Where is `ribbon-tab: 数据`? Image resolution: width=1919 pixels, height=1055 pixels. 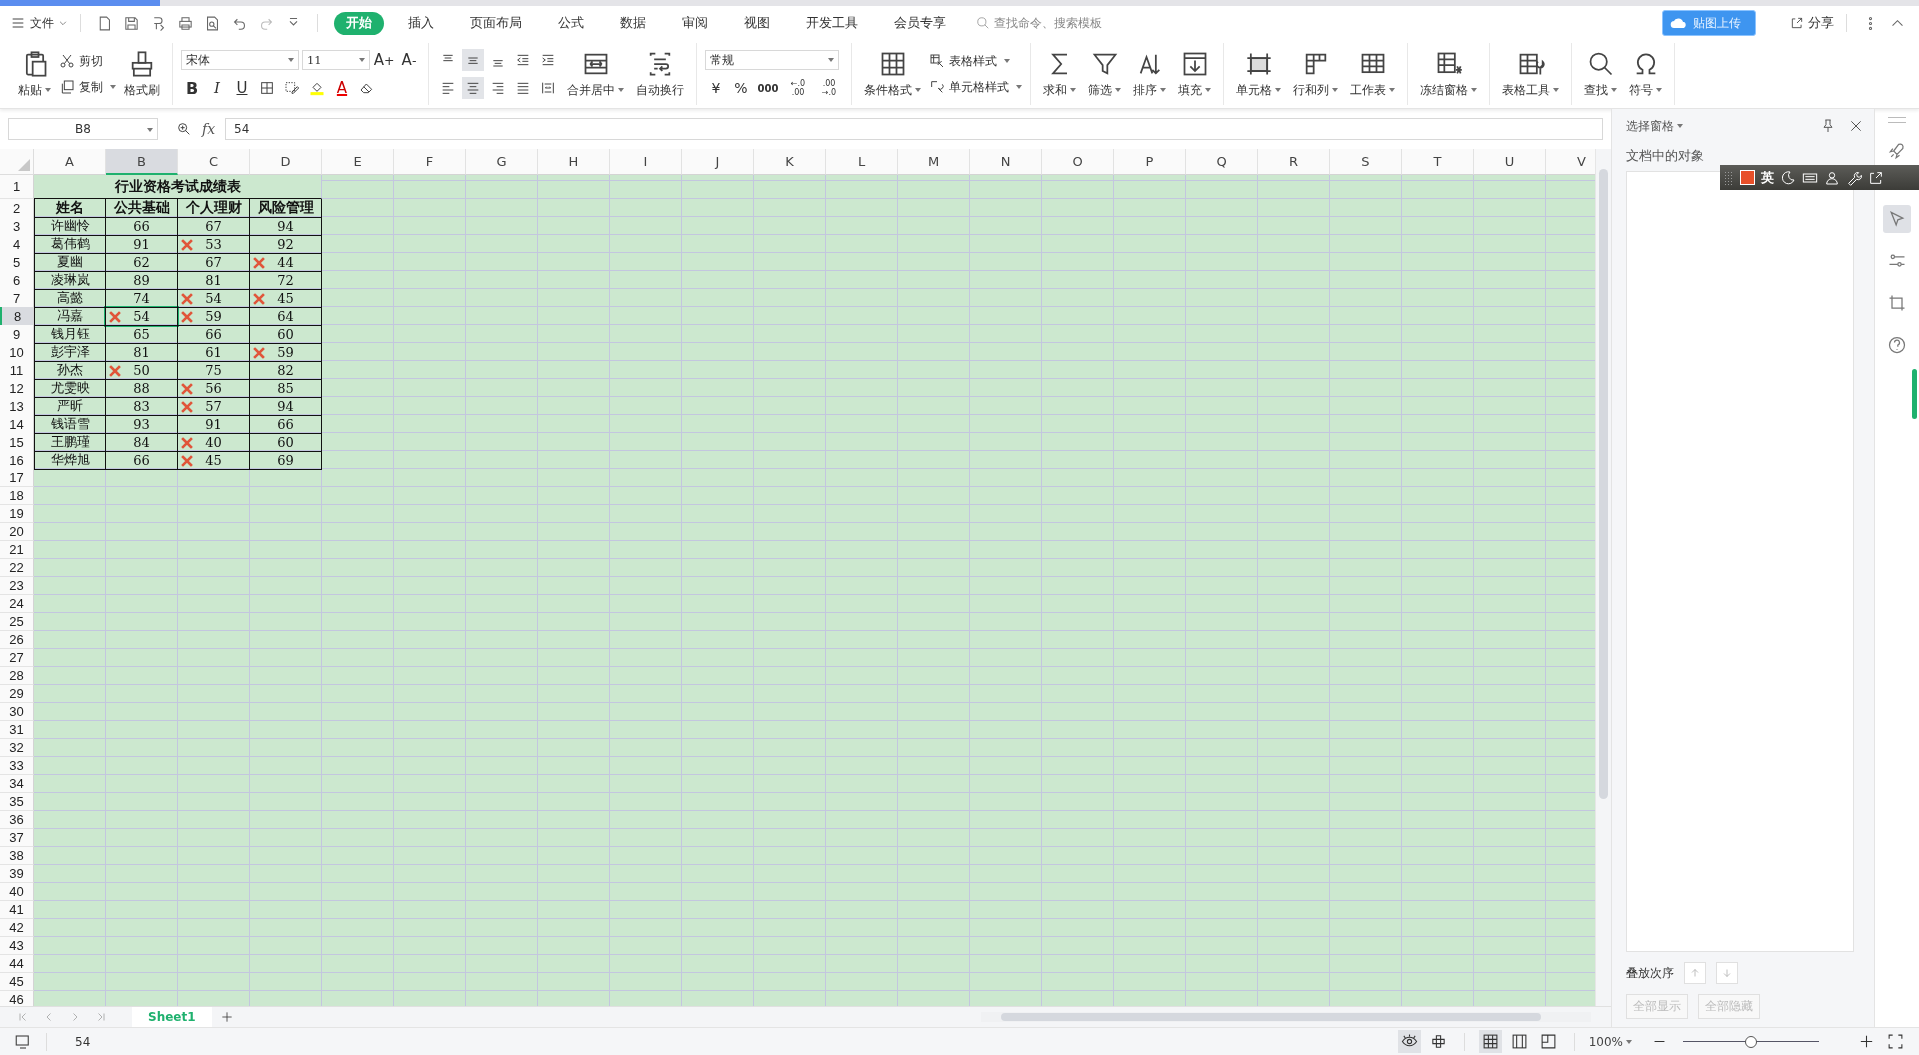 ribbon-tab: 数据 is located at coordinates (633, 23).